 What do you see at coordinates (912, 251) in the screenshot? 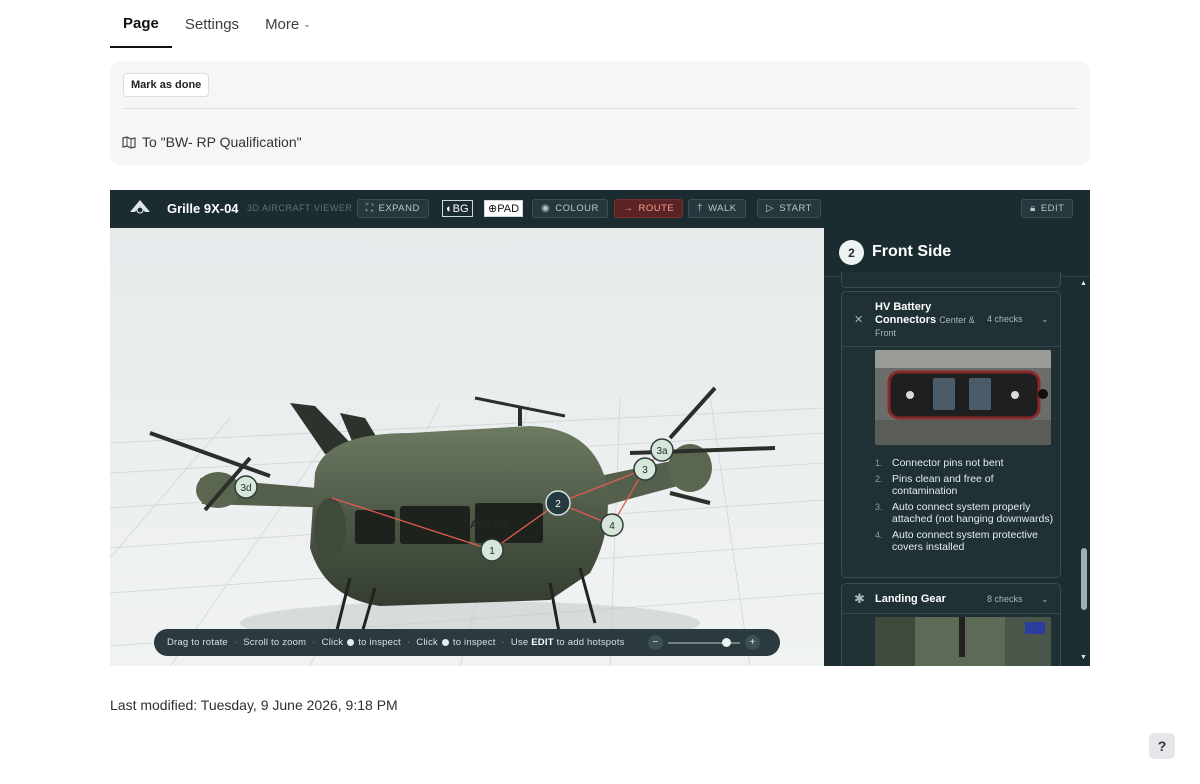
I see `panel-title: Front Side` at bounding box center [912, 251].